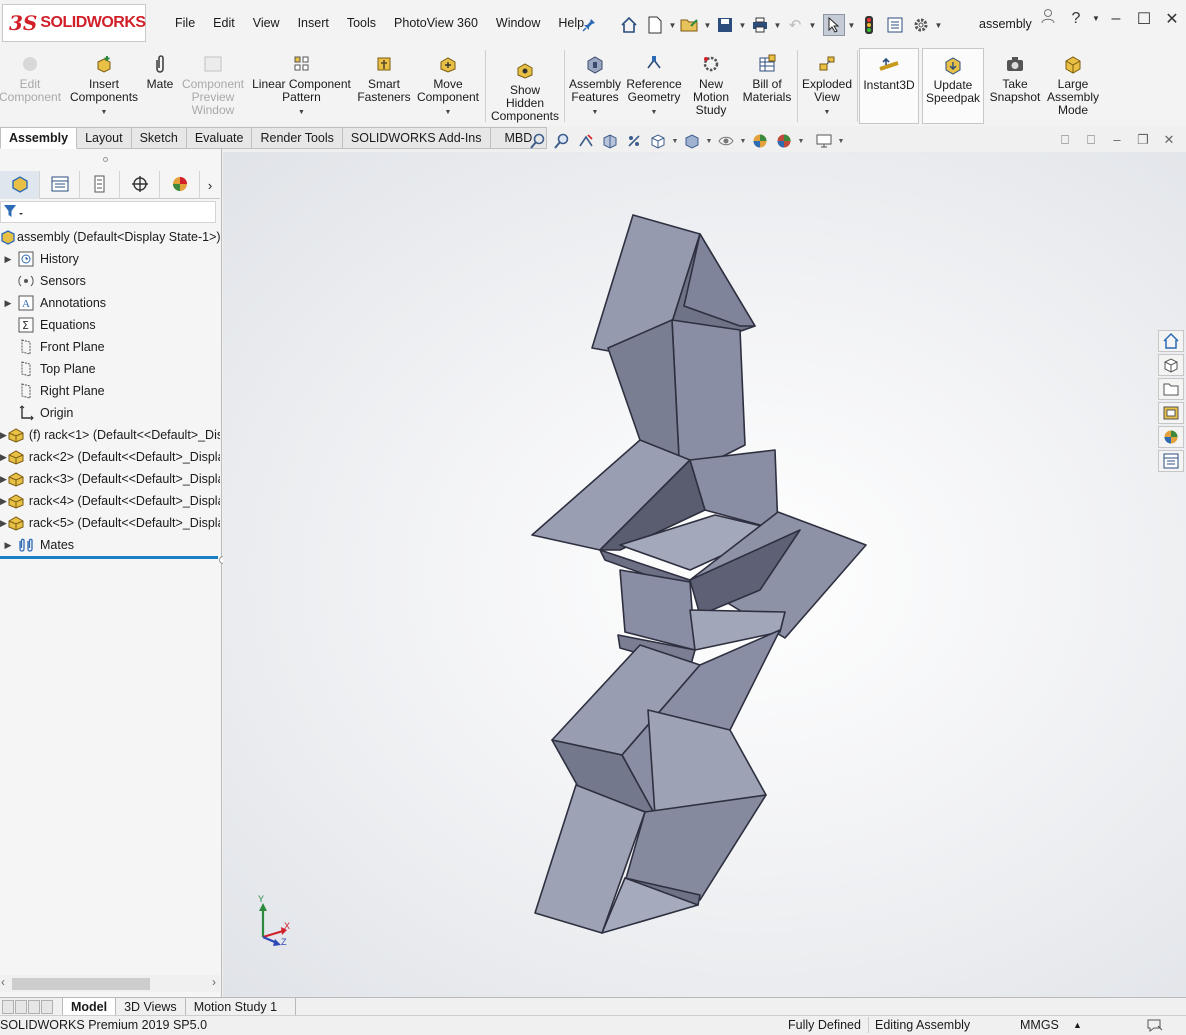 The height and width of the screenshot is (1035, 1186). What do you see at coordinates (1171, 365) in the screenshot?
I see `design-library-icon` at bounding box center [1171, 365].